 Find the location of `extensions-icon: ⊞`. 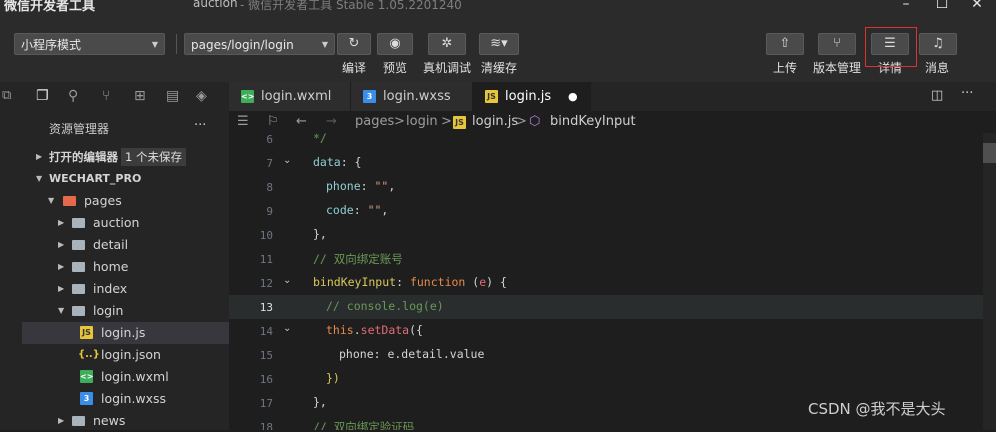

extensions-icon: ⊞ is located at coordinates (140, 96).